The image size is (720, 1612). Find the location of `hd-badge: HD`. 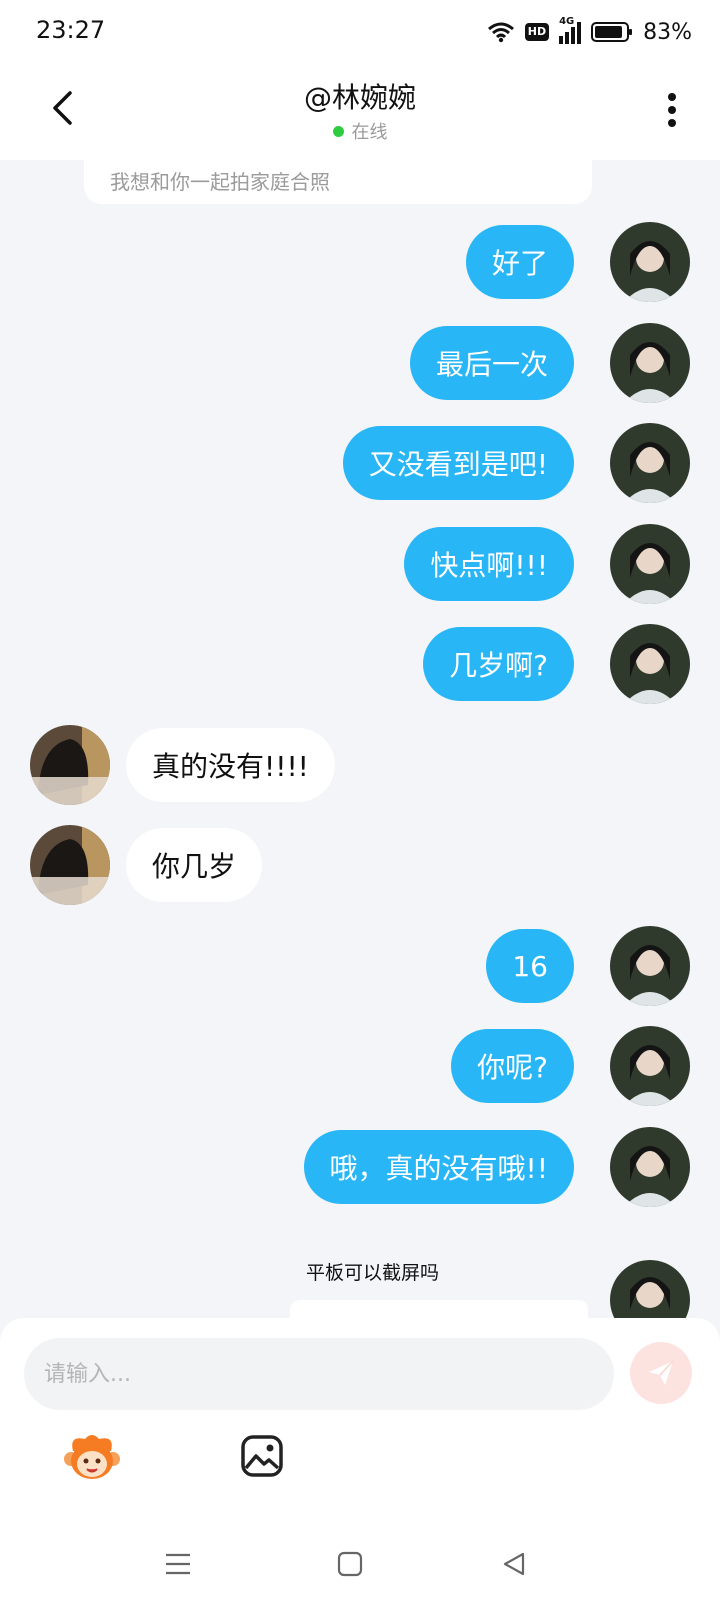

hd-badge: HD is located at coordinates (537, 32).